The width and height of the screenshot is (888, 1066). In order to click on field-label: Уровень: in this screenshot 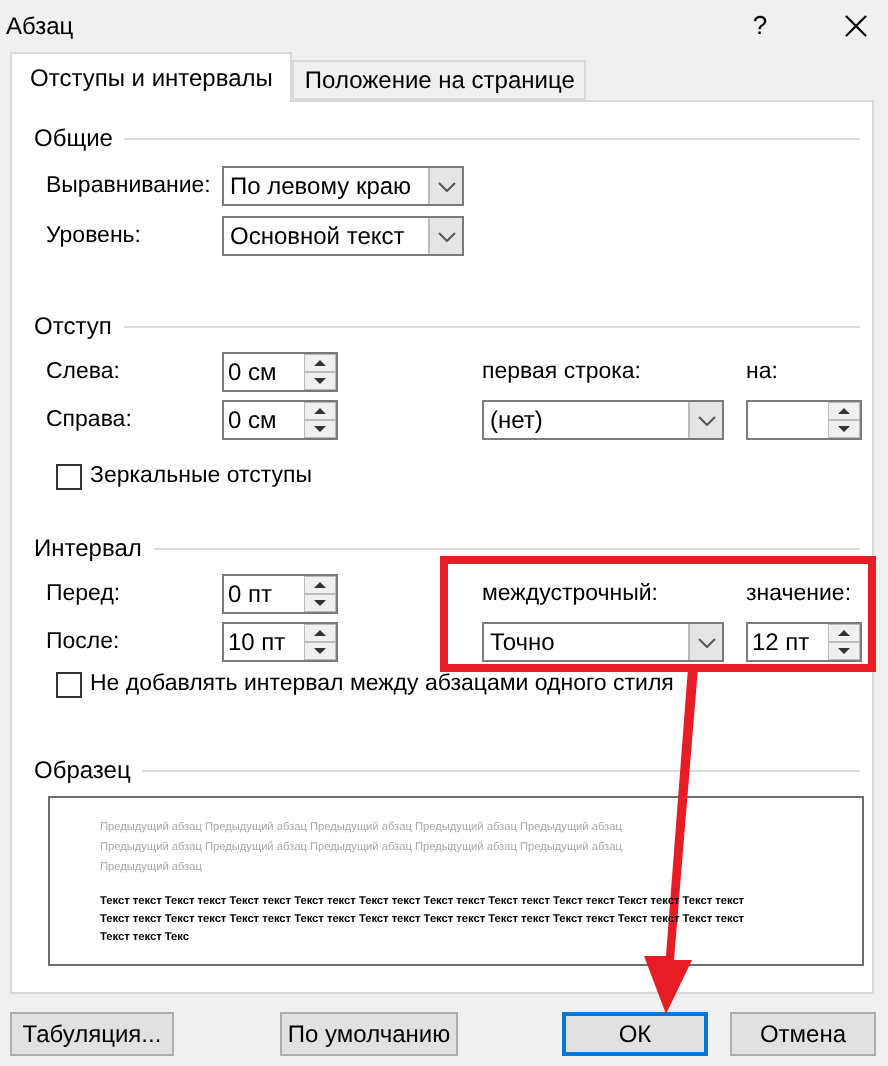, I will do `click(94, 236)`.